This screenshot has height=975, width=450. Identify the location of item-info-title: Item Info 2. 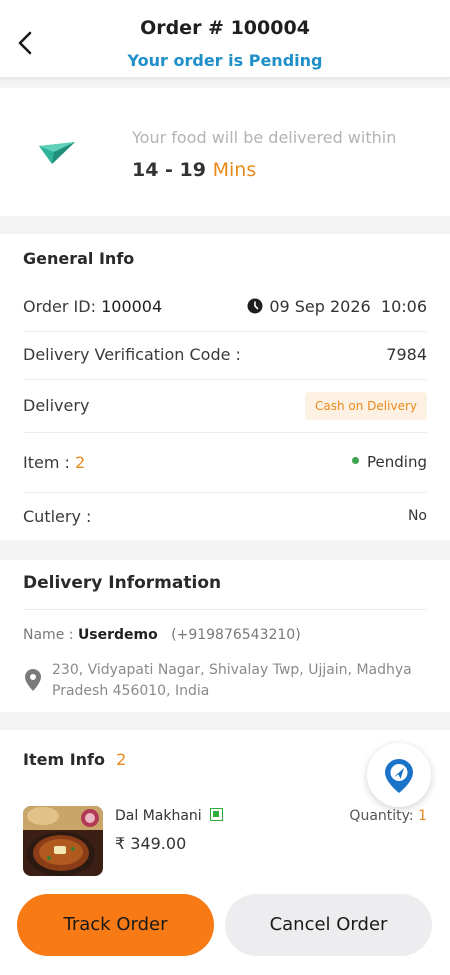
(74, 759).